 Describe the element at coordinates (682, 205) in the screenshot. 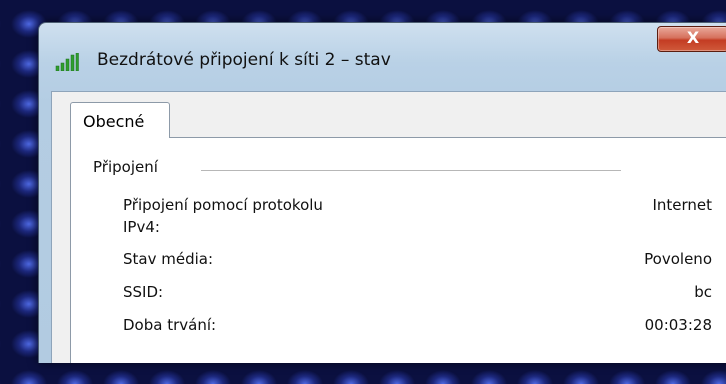

I see `ipv4-connectivity-value: Internet` at that location.